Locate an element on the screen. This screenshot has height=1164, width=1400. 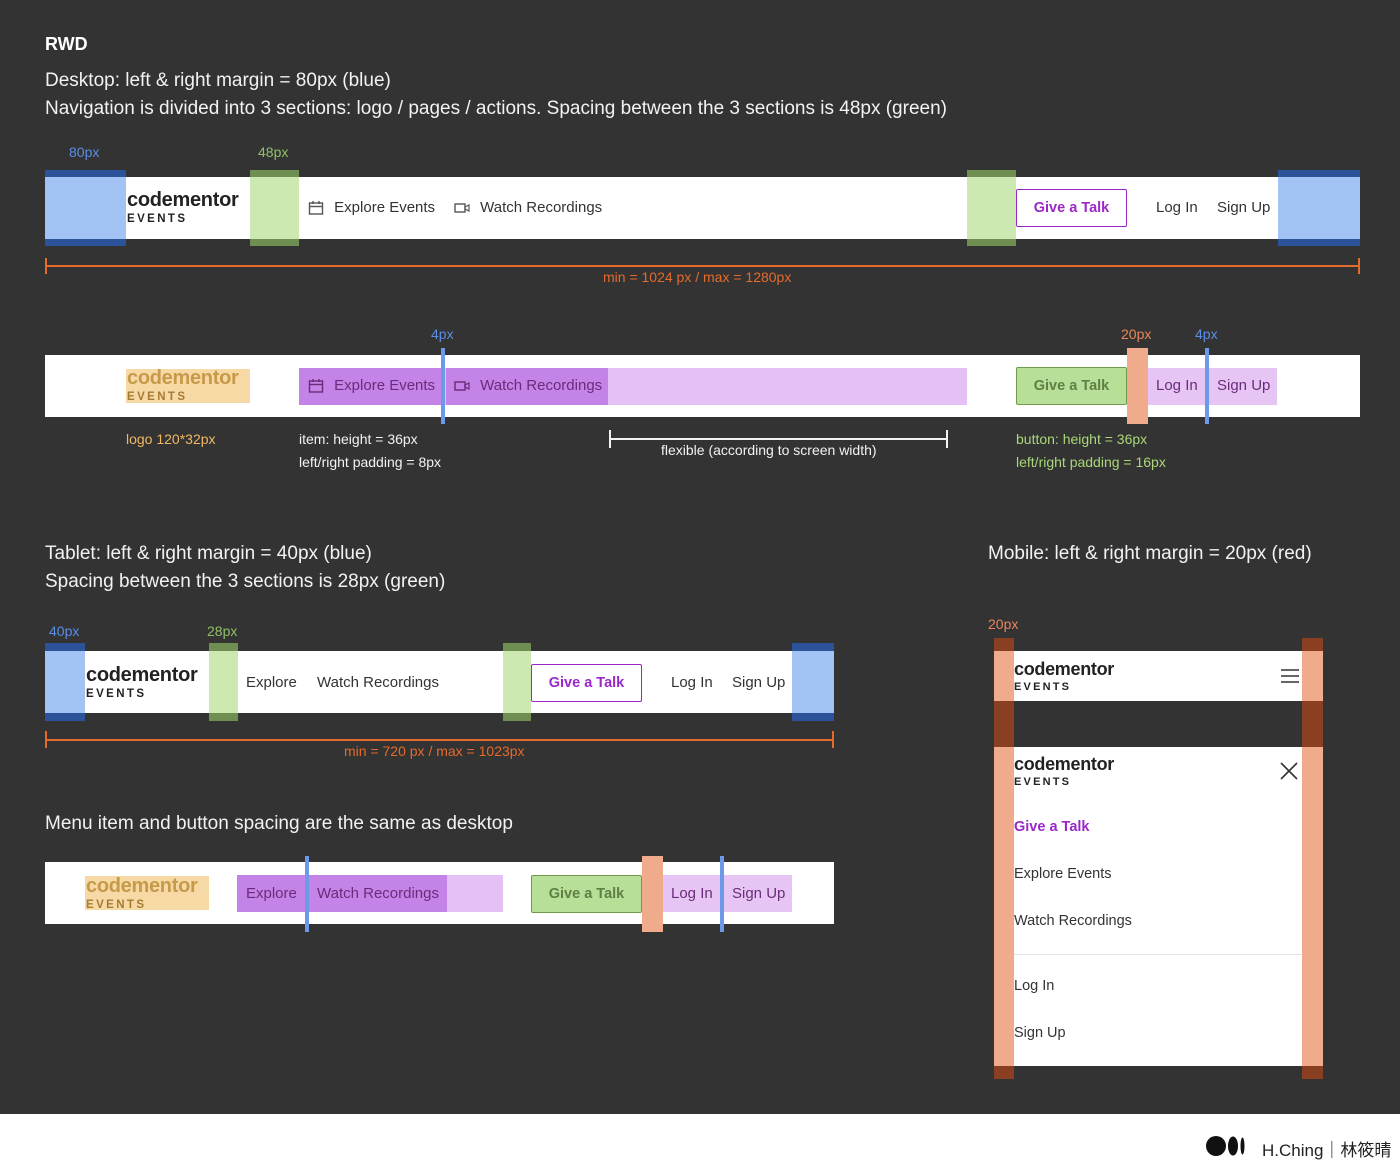
item-height-note: item: height = 36px is located at coordinates (358, 439).